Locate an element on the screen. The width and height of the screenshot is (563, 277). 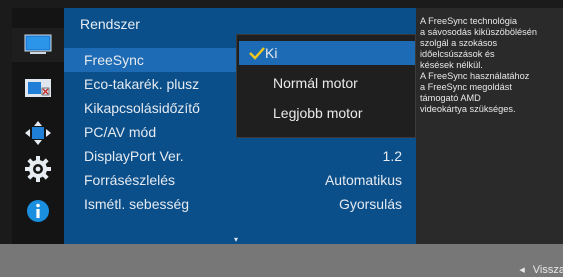
option-label: Legjobb motor is located at coordinates (318, 113).